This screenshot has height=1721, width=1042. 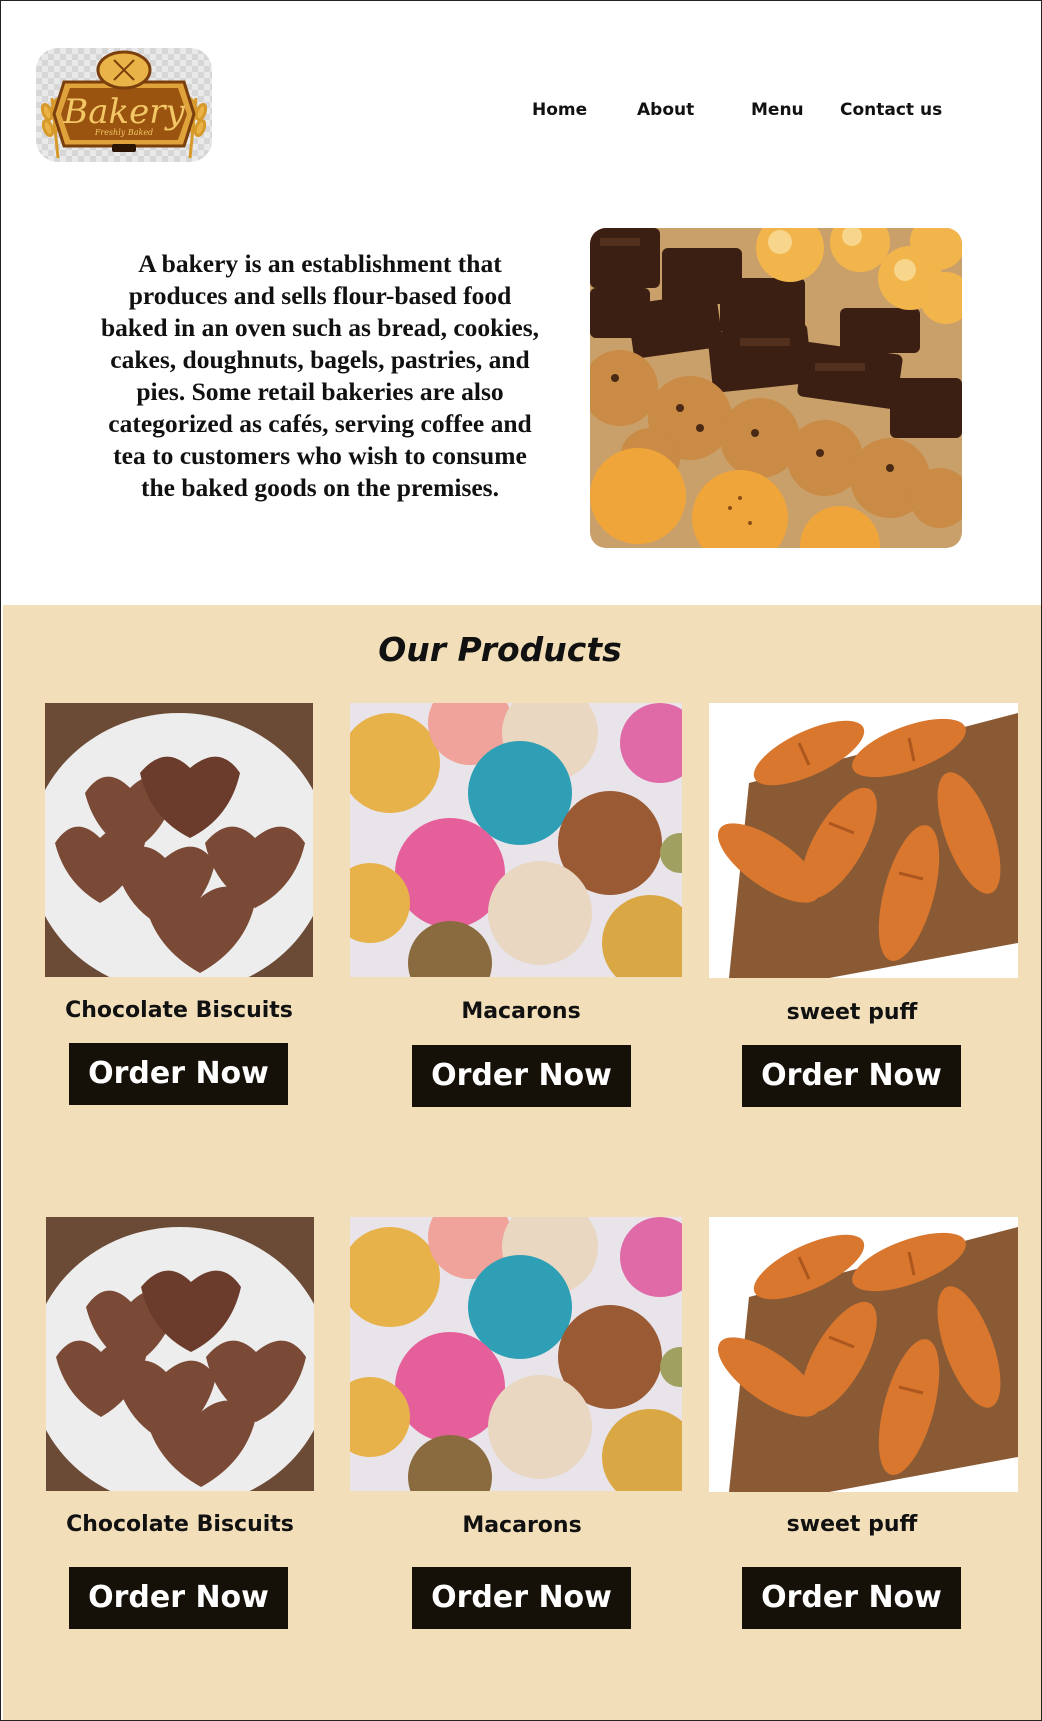 I want to click on nav-home-link: Home, so click(x=559, y=112).